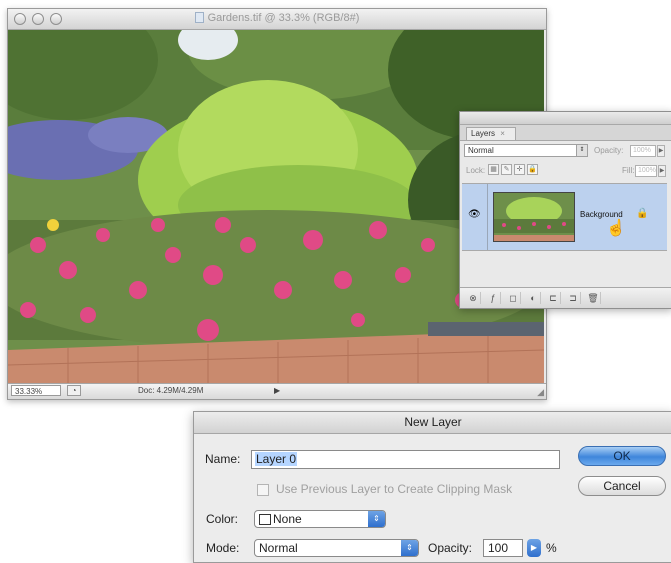 Image resolution: width=671 pixels, height=563 pixels. I want to click on document-statusbar: 33.33% ◔ Doc: 4.29M/4.29M ▶ ◢, so click(277, 391).